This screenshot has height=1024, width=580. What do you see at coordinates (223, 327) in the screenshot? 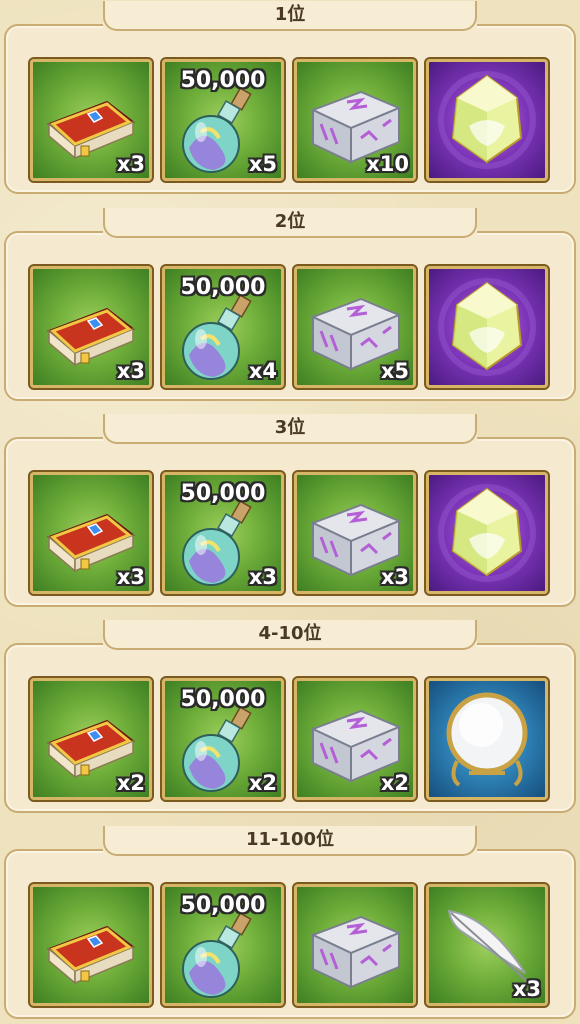
I see `reward-item: 50,000 x4` at bounding box center [223, 327].